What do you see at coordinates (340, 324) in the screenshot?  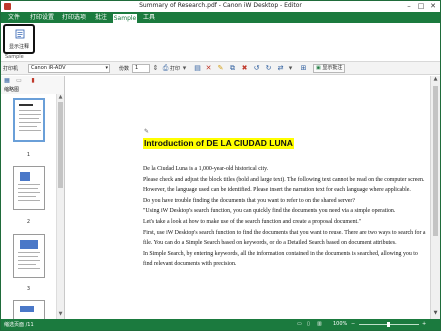 I see `zoom-level: 100%` at bounding box center [340, 324].